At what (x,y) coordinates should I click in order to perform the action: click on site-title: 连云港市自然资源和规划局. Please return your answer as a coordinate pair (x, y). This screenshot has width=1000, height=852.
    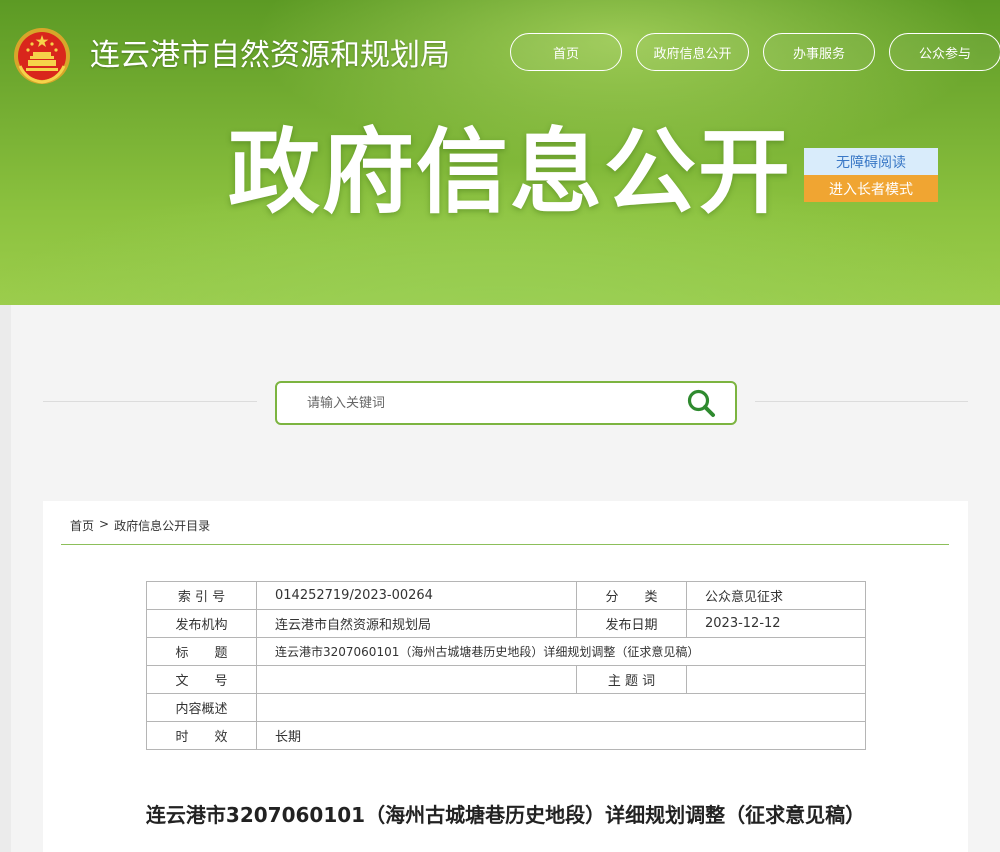
    Looking at the image, I should click on (270, 52).